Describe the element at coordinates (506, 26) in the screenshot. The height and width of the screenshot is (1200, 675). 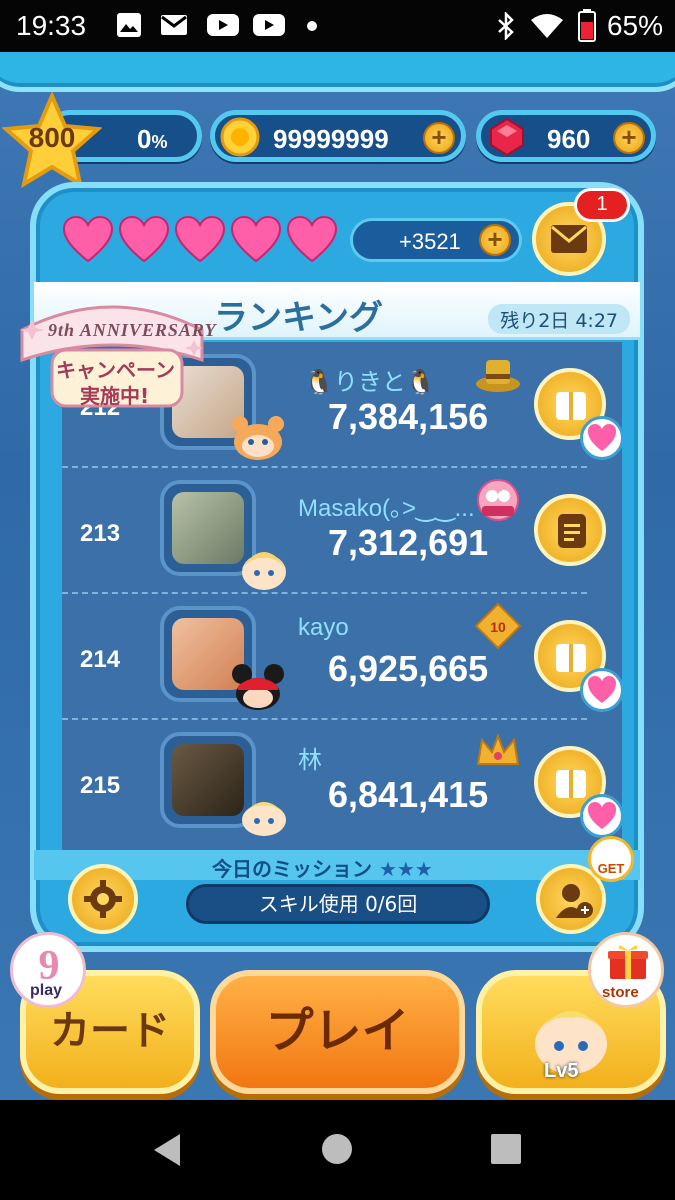
I see `bluetooth-icon` at that location.